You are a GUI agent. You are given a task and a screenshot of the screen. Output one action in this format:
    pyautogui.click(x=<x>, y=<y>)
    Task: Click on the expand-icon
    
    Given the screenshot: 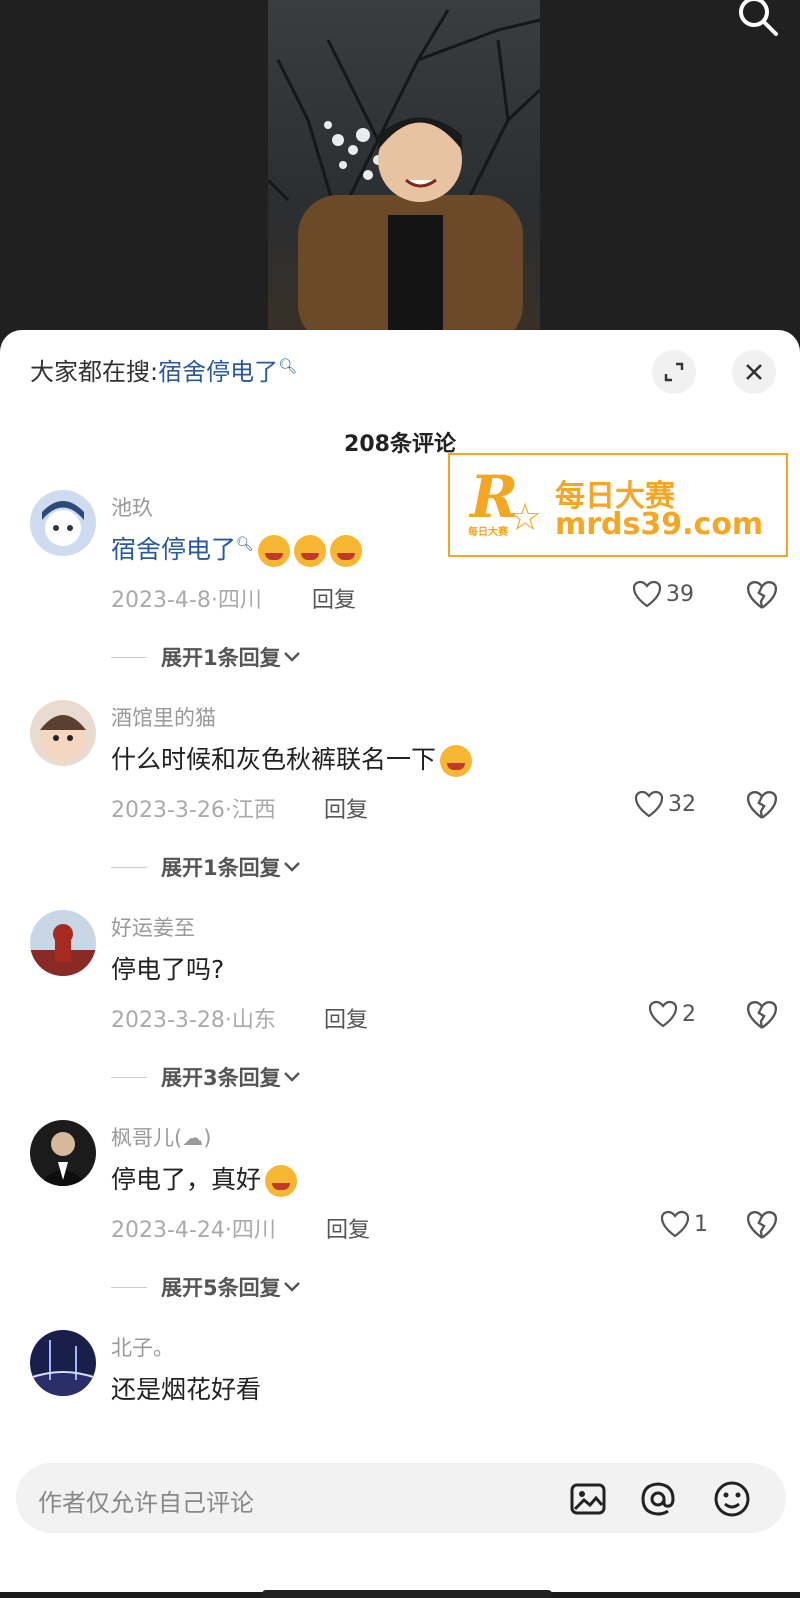 What is the action you would take?
    pyautogui.click(x=674, y=372)
    